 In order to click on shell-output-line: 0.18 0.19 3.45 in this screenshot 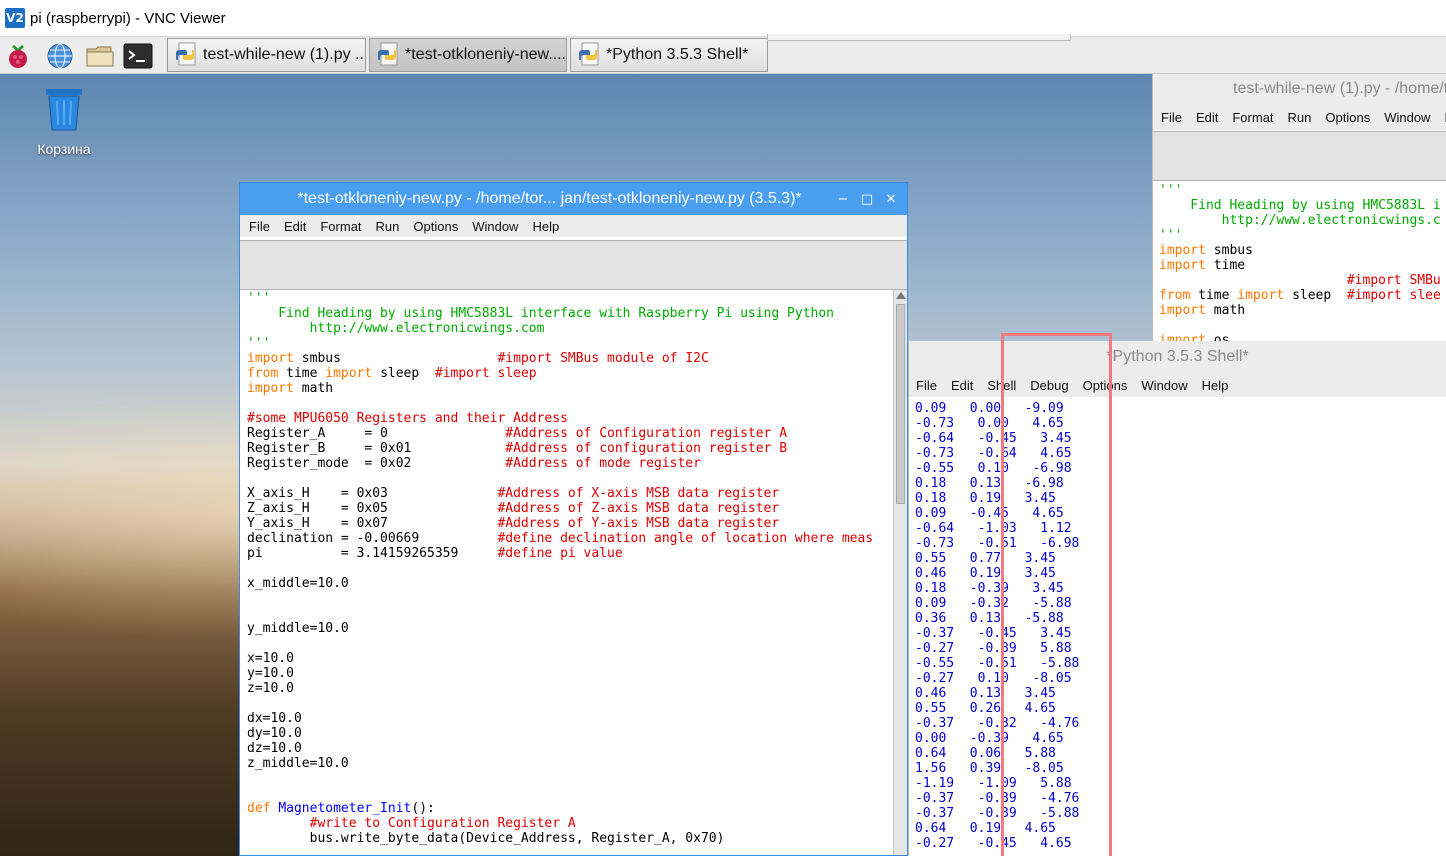, I will do `click(985, 498)`.